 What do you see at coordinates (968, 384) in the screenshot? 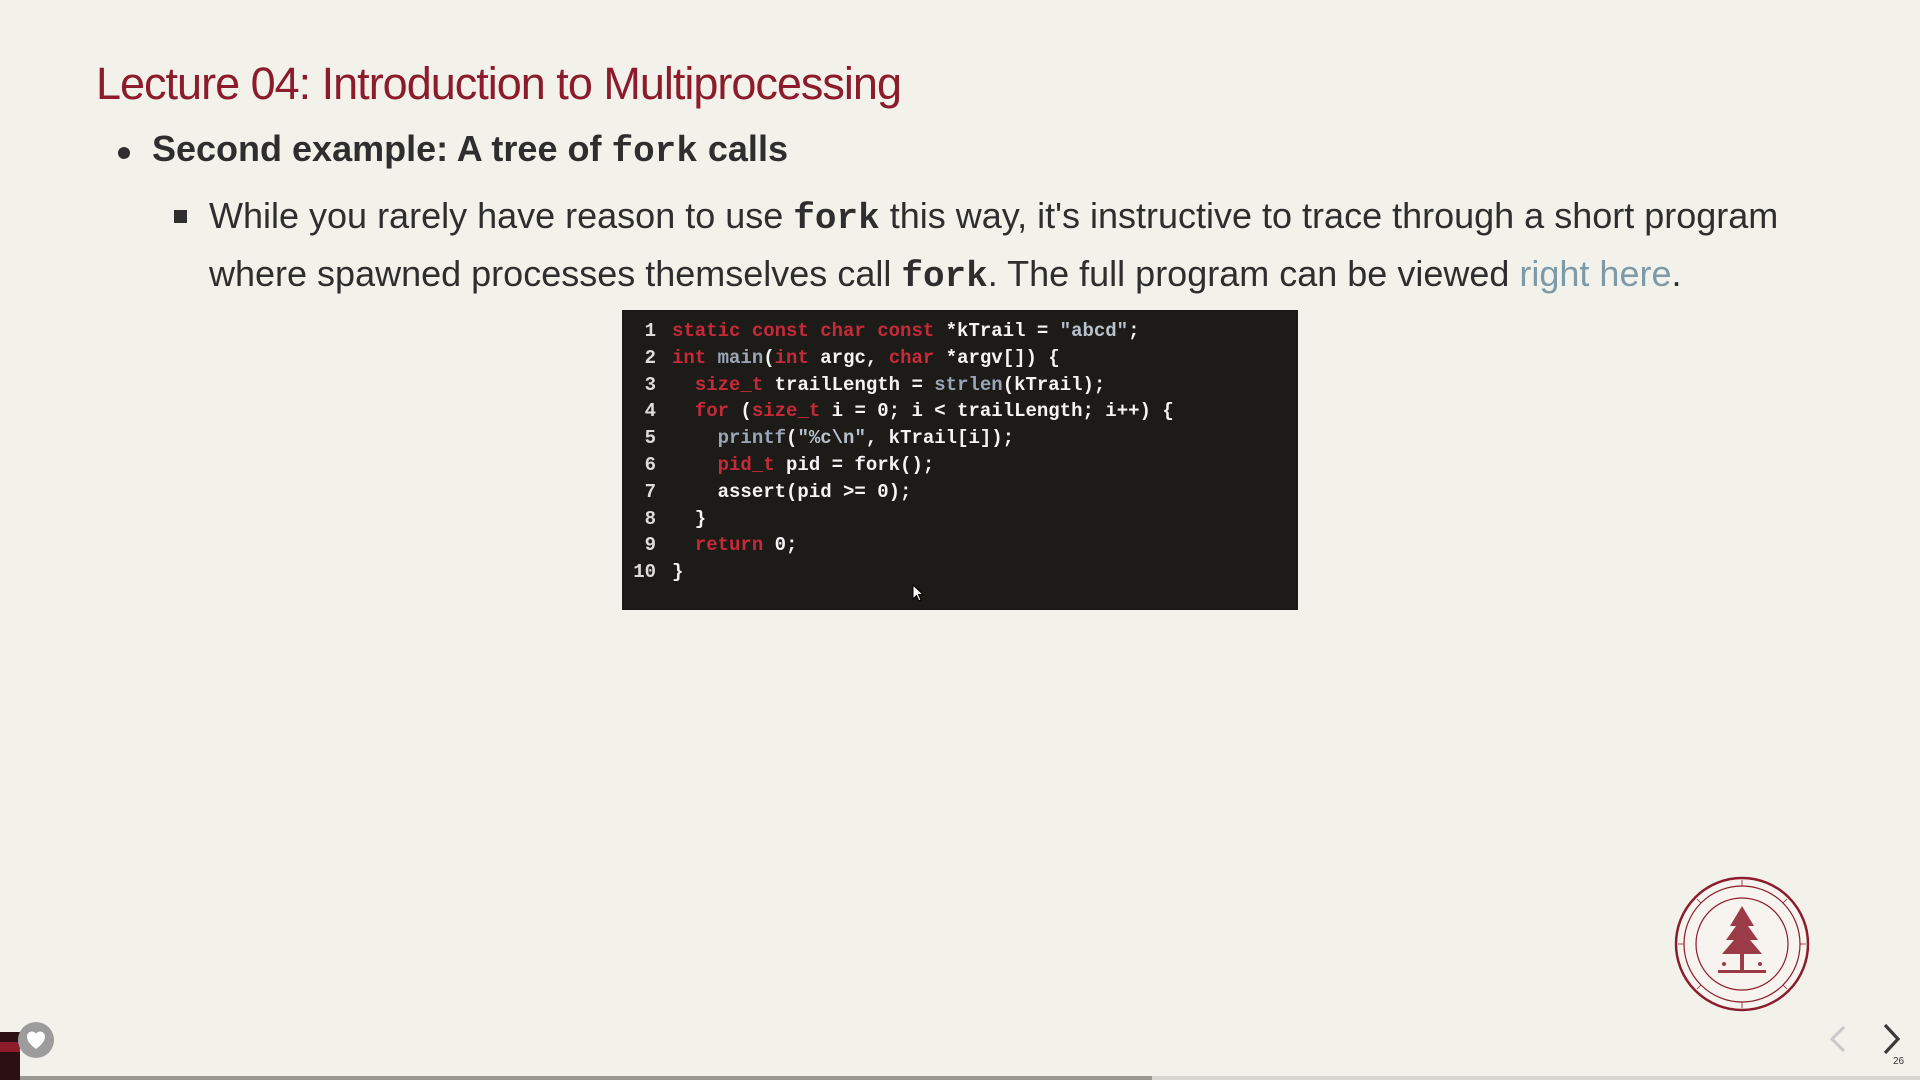
I see `code-token: strlen` at bounding box center [968, 384].